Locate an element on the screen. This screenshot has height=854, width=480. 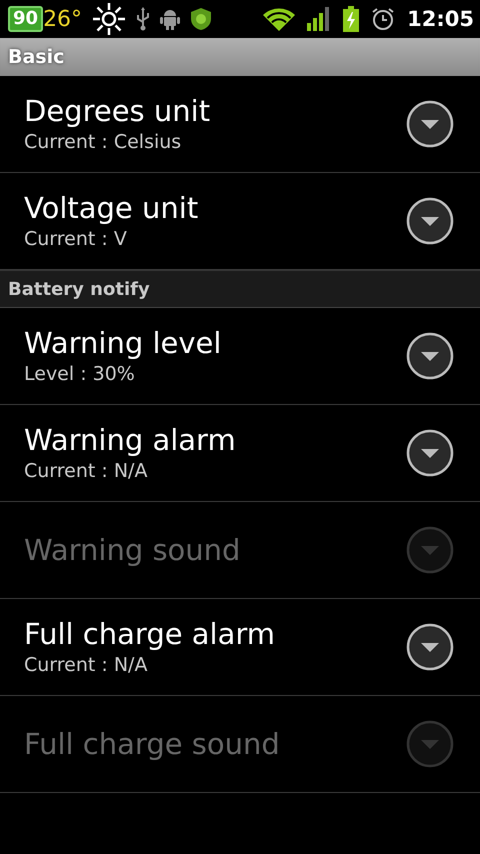
preference-item: Warning alarm Current : N/A is located at coordinates (240, 453).